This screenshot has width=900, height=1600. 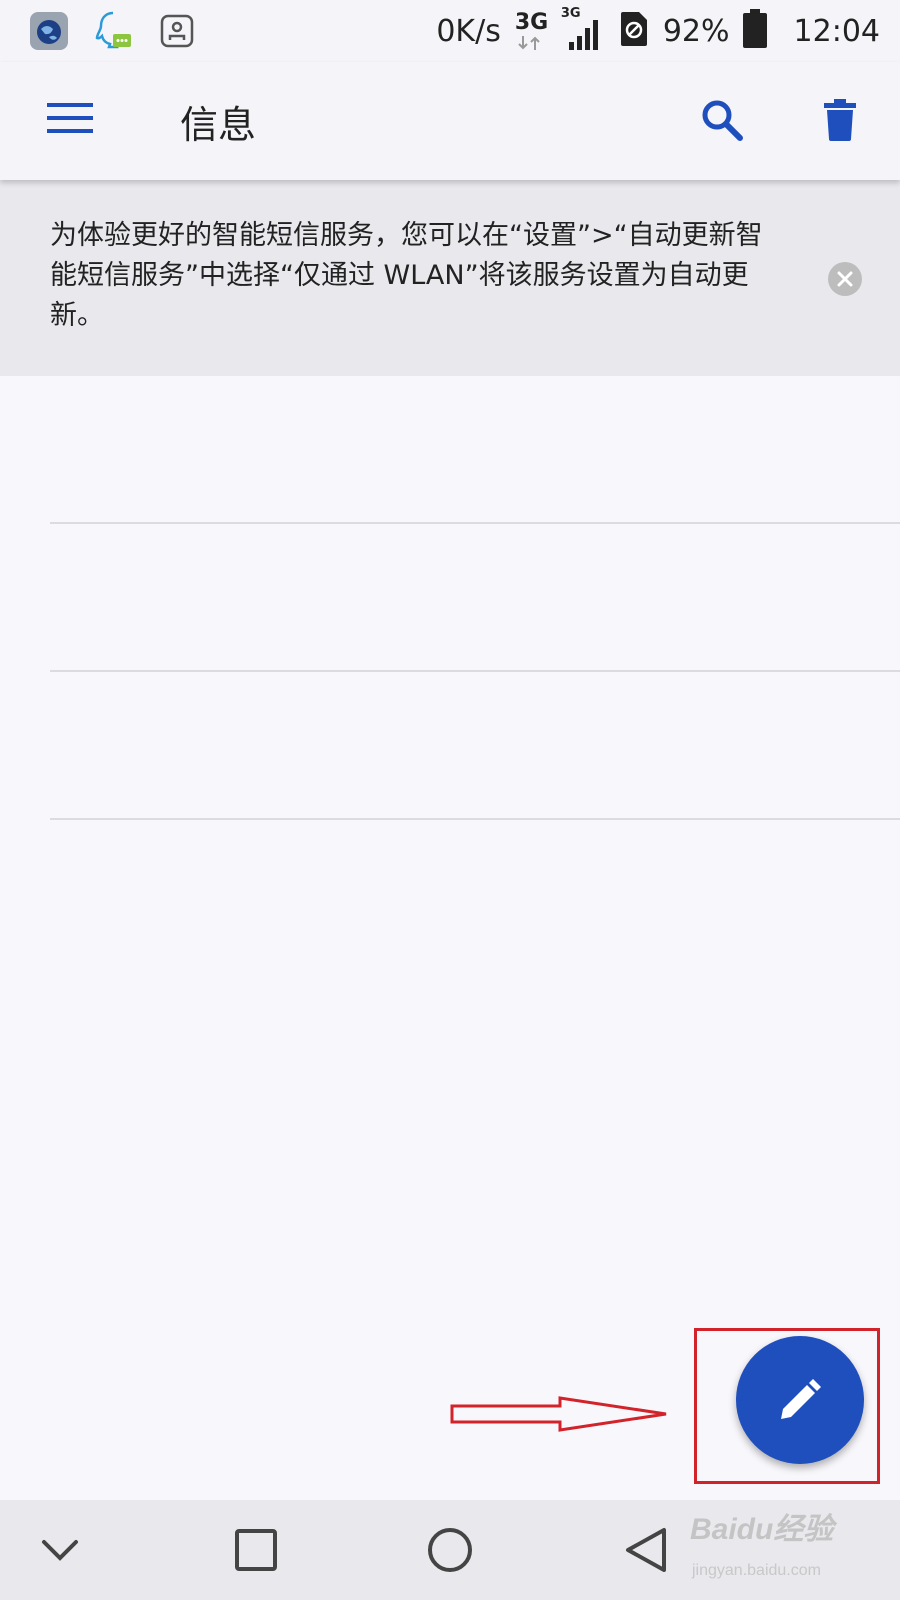 I want to click on circle-icon, so click(x=450, y=1550).